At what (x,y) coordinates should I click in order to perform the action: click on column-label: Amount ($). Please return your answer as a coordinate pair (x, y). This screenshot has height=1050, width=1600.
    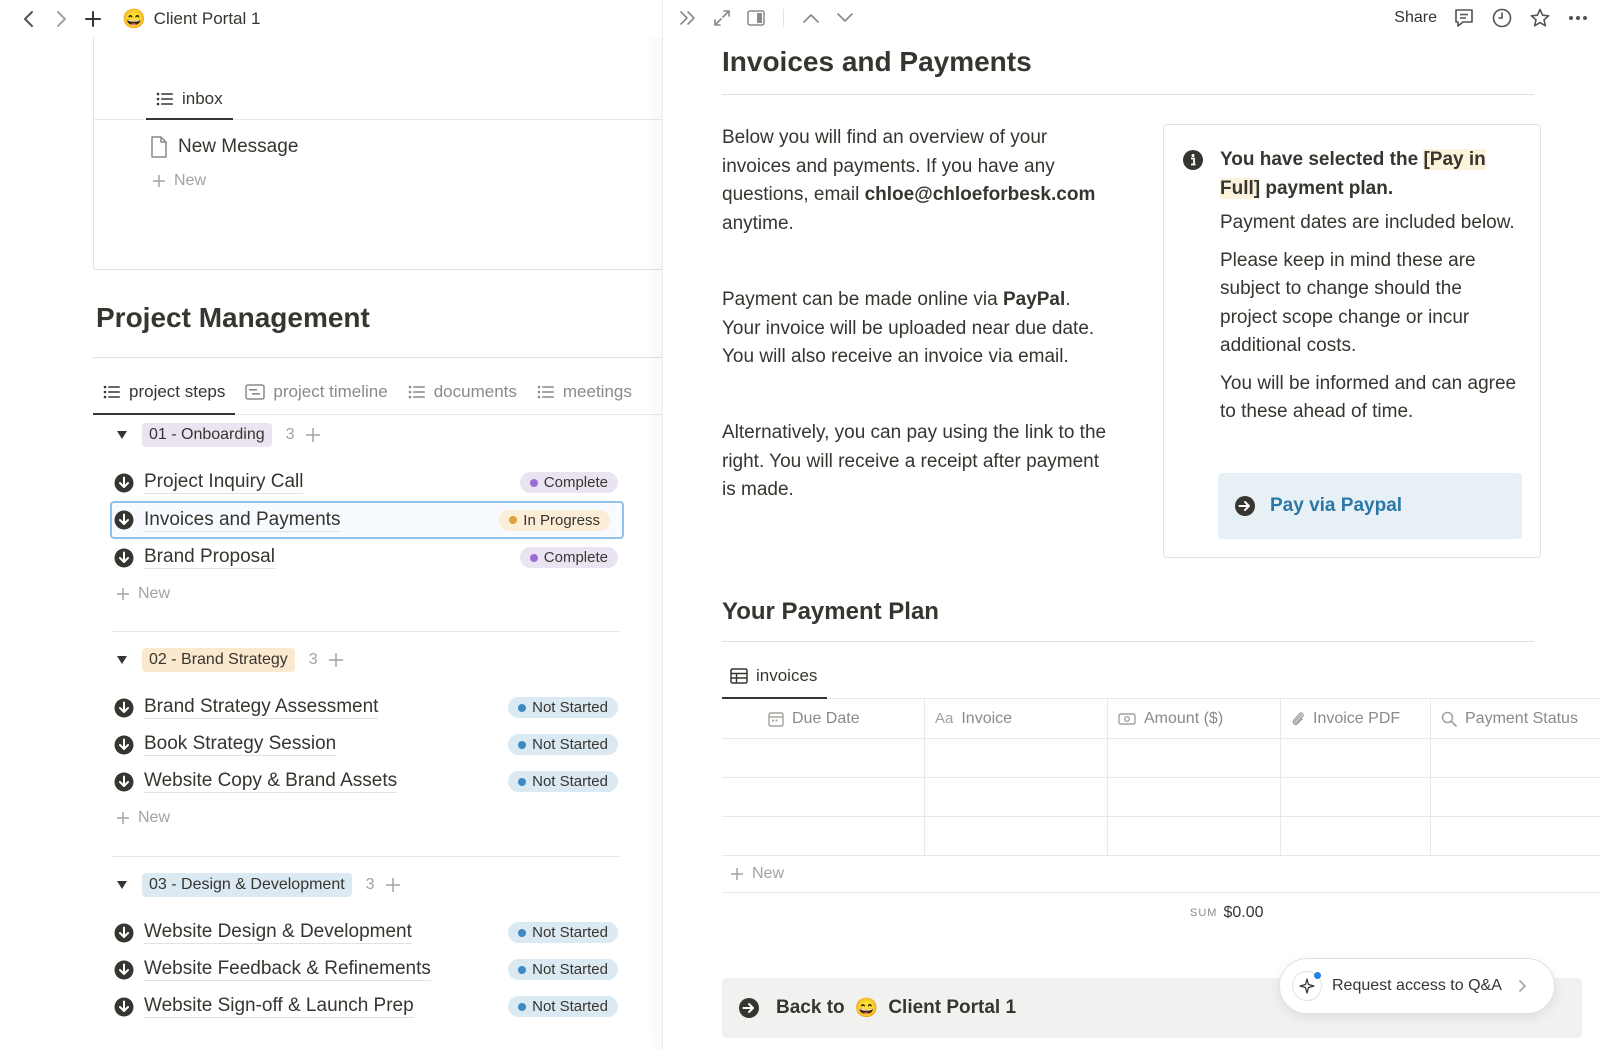
    Looking at the image, I should click on (1184, 718).